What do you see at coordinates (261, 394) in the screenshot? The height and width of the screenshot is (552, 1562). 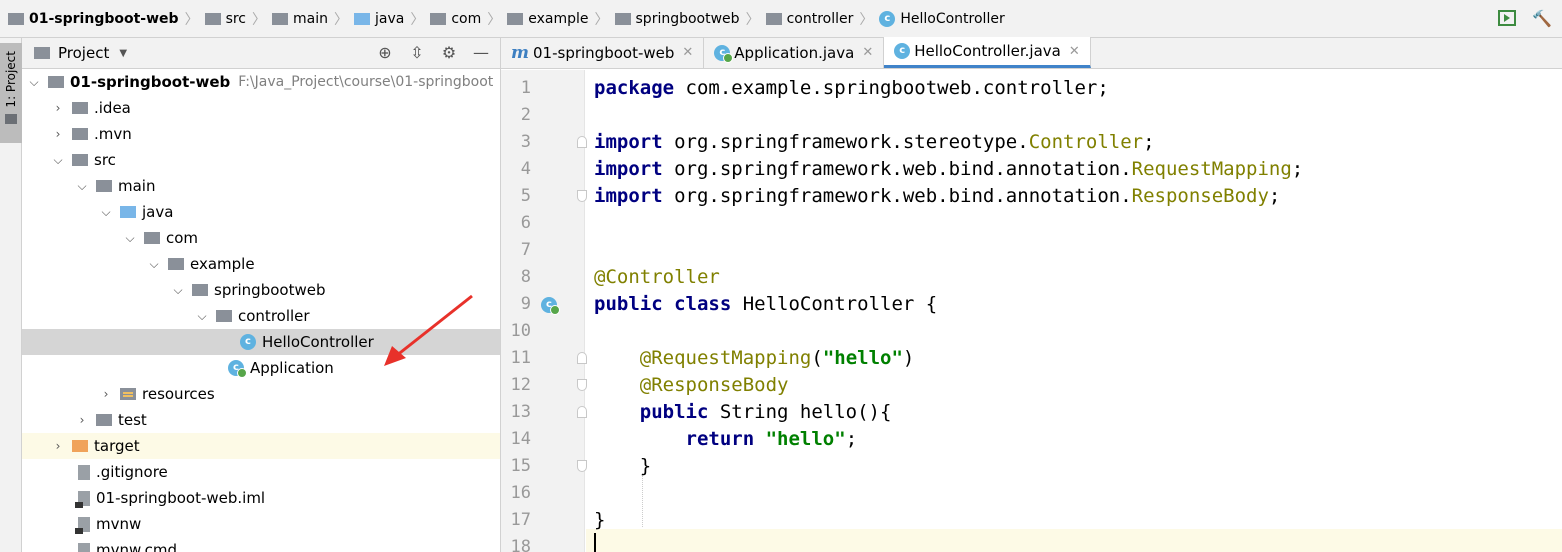 I see `tree-item-resources: › resources` at bounding box center [261, 394].